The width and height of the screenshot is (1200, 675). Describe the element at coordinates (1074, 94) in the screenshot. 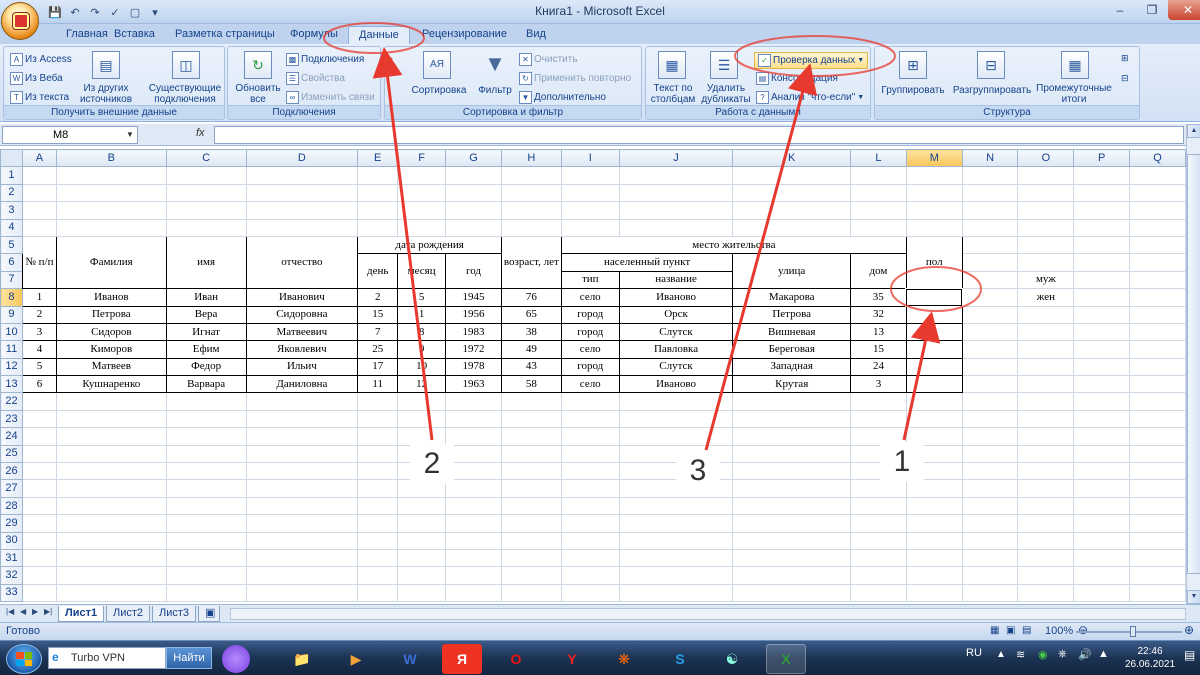

I see `subtotal-button: Промежуточные итоги` at that location.